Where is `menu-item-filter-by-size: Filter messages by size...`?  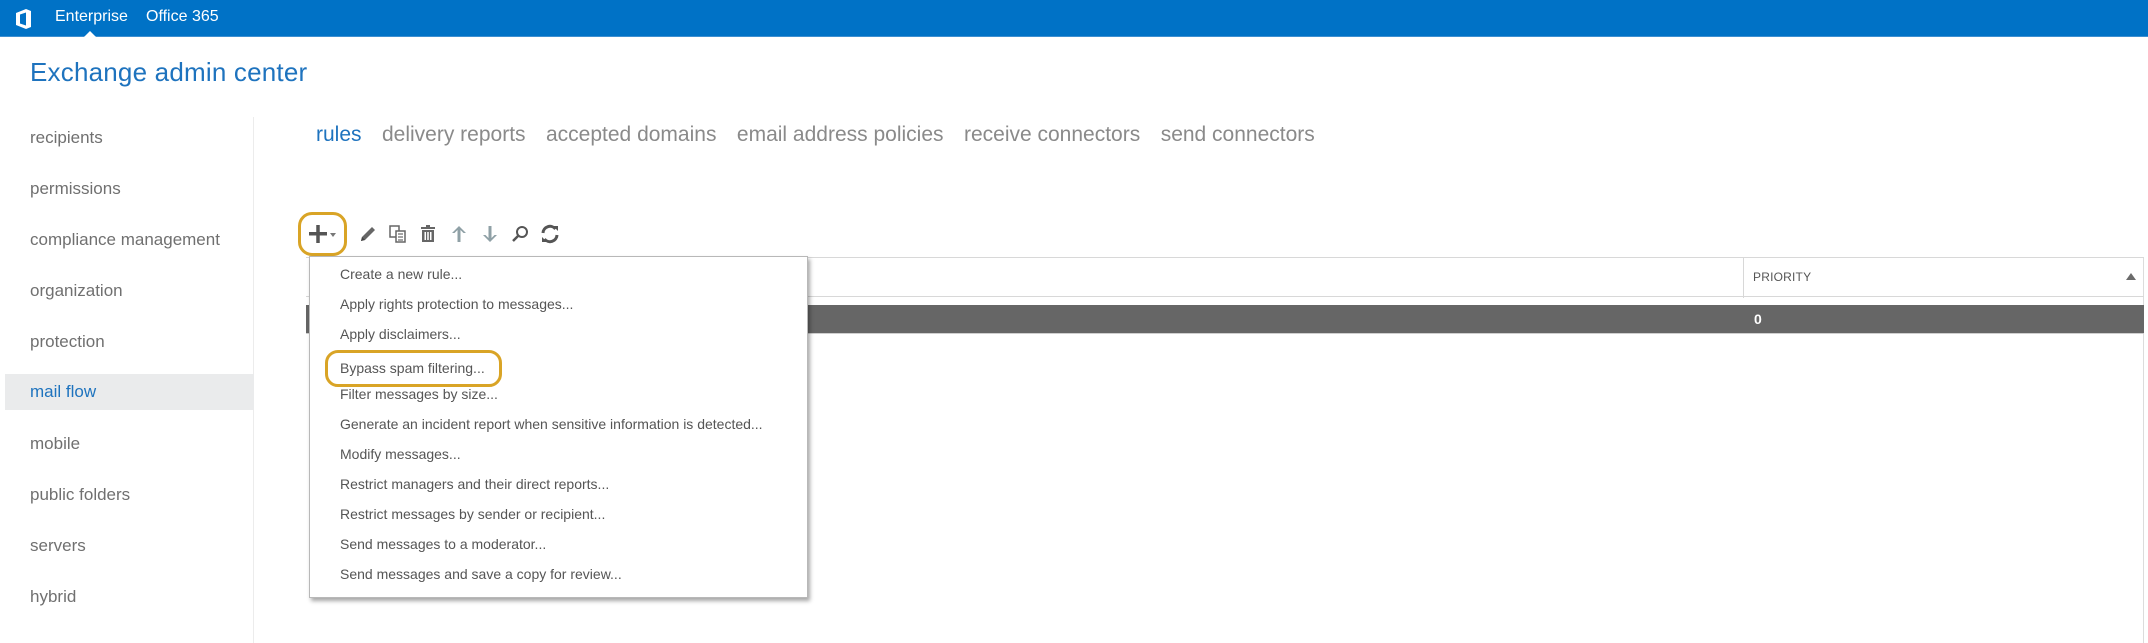 menu-item-filter-by-size: Filter messages by size... is located at coordinates (419, 394).